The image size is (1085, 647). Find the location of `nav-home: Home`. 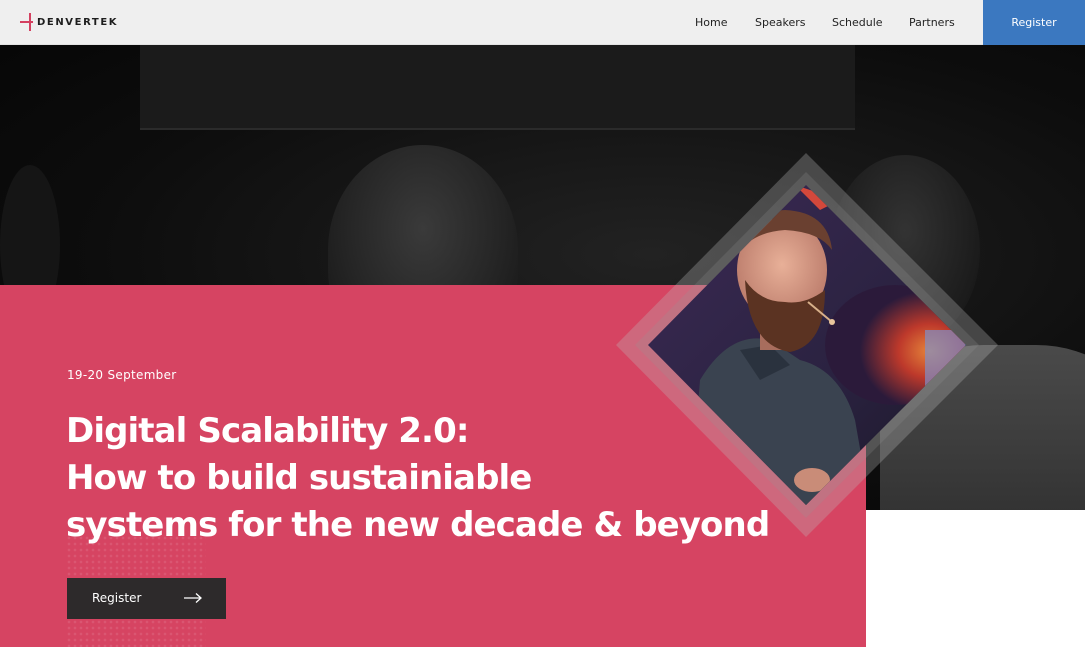

nav-home: Home is located at coordinates (711, 22).